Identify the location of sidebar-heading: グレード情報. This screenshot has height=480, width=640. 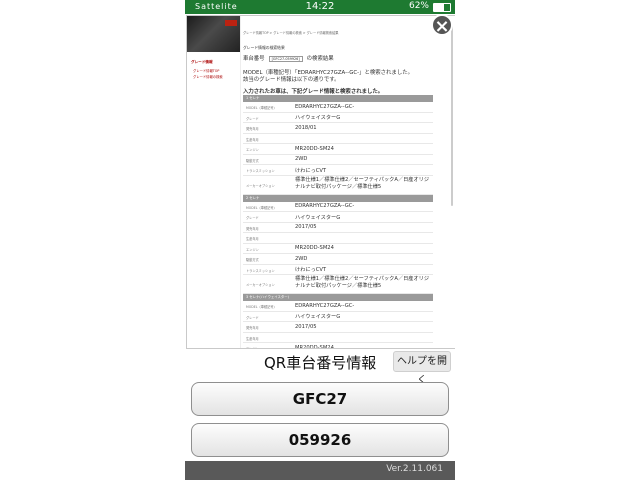
(202, 62).